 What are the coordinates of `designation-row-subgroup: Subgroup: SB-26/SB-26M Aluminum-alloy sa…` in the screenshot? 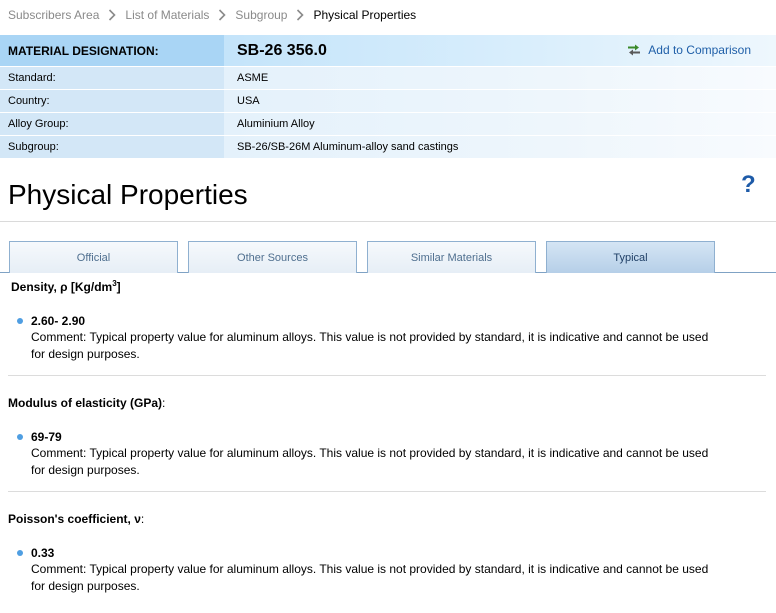 It's located at (388, 147).